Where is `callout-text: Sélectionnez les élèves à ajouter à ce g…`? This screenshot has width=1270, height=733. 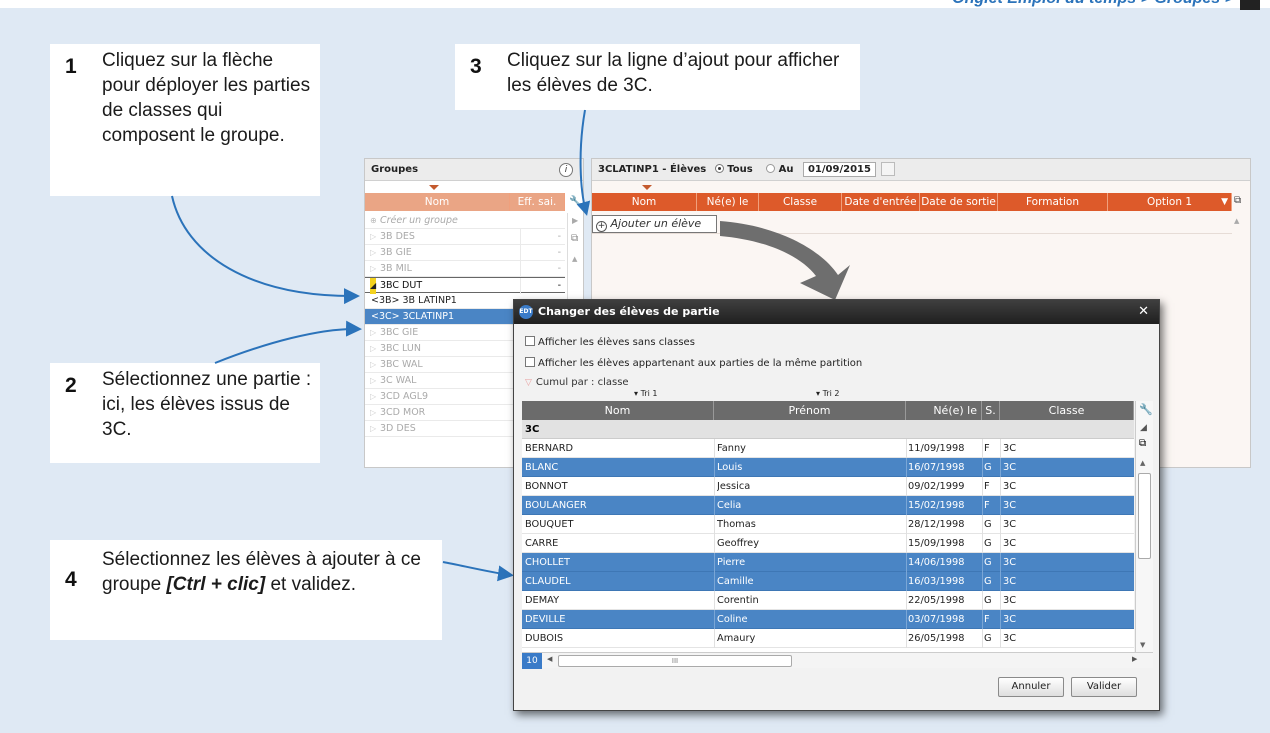
callout-text: Sélectionnez les élèves à ajouter à ce g… is located at coordinates (261, 572).